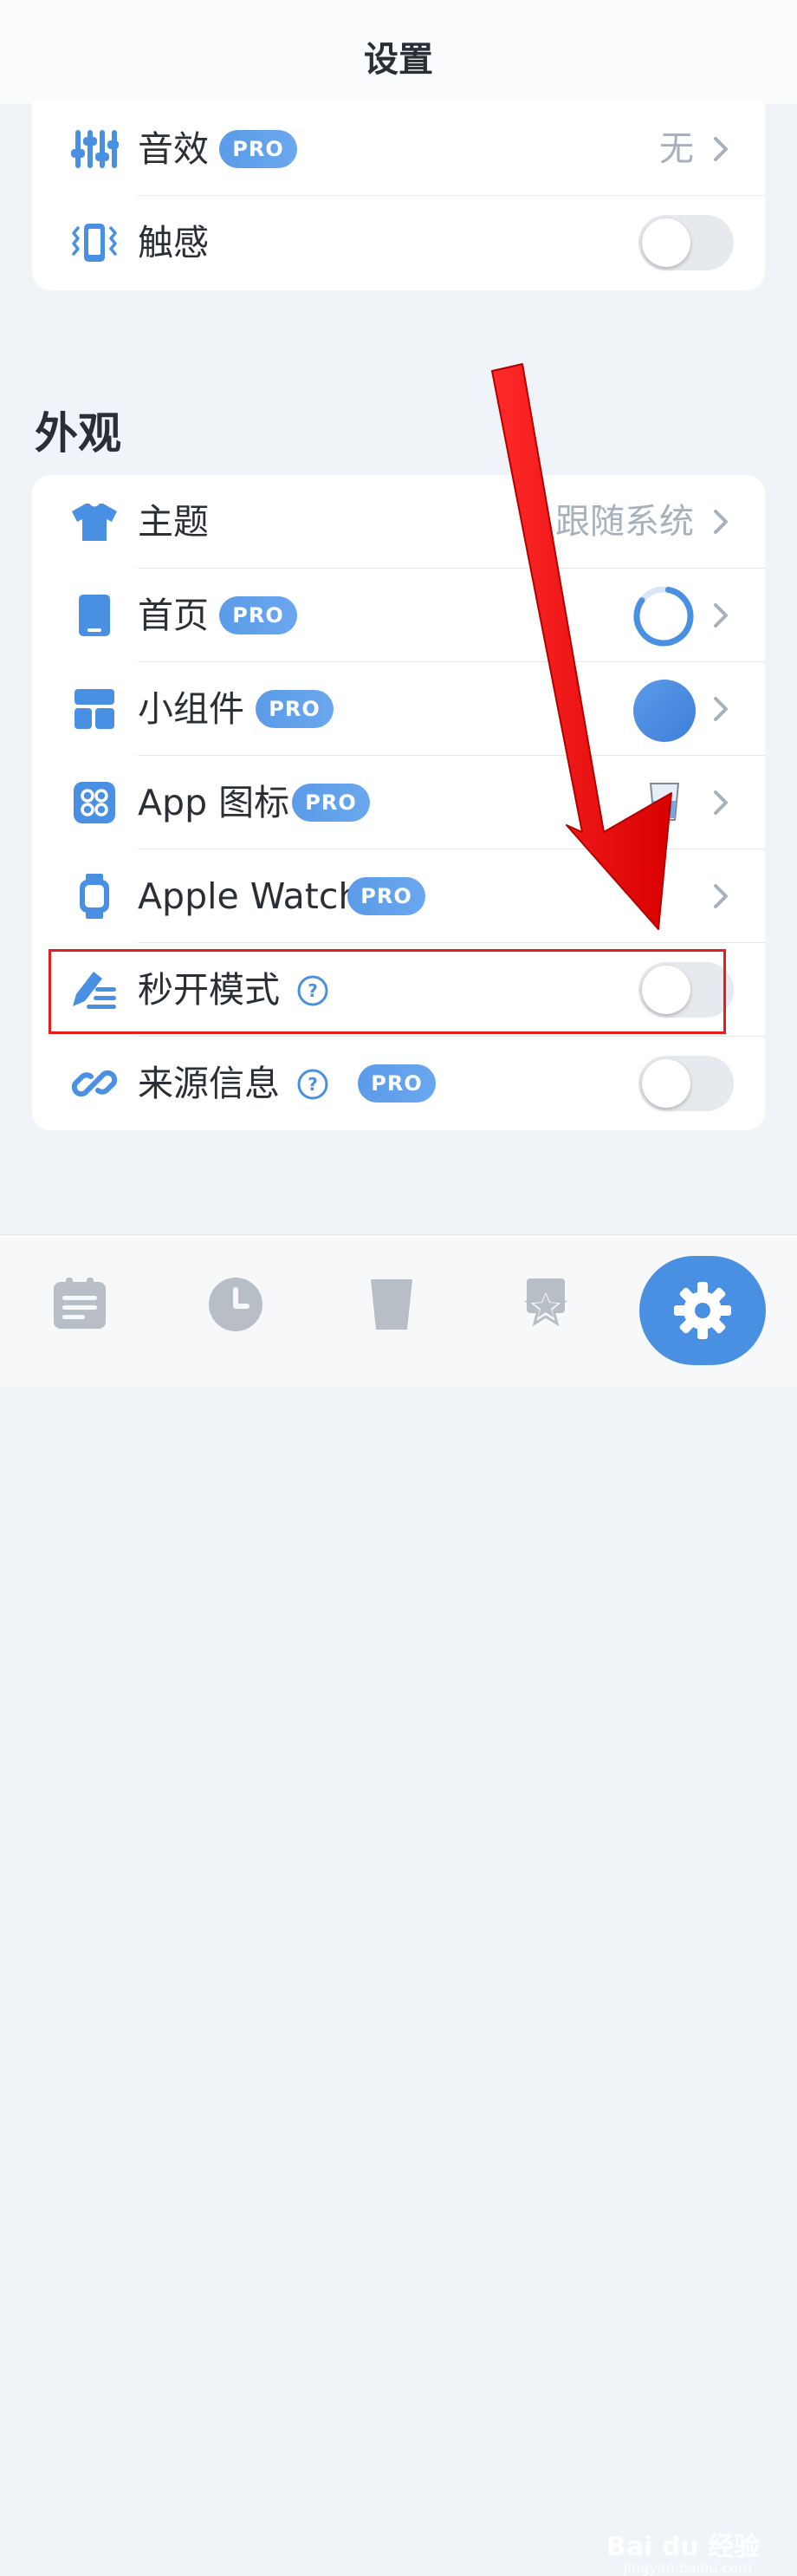  I want to click on baidu-watermark-url: jingyan.baidu.com, so click(688, 2568).